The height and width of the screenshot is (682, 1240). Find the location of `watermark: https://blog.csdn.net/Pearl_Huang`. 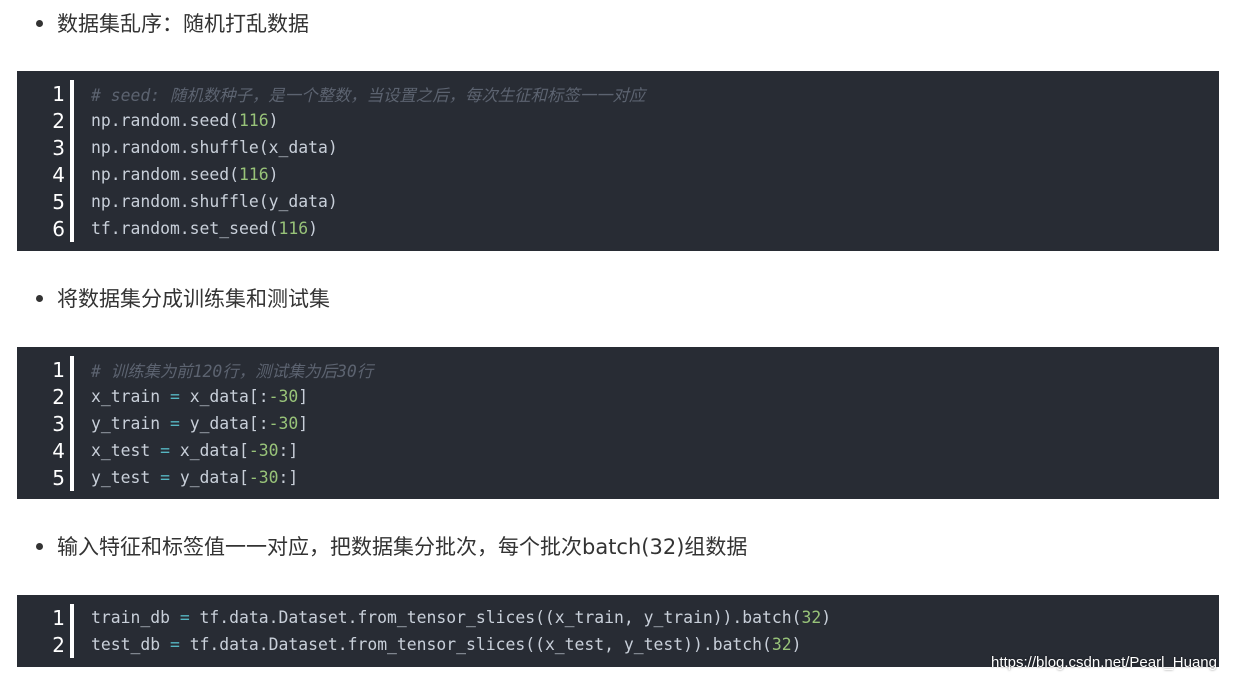

watermark: https://blog.csdn.net/Pearl_Huang is located at coordinates (1104, 662).